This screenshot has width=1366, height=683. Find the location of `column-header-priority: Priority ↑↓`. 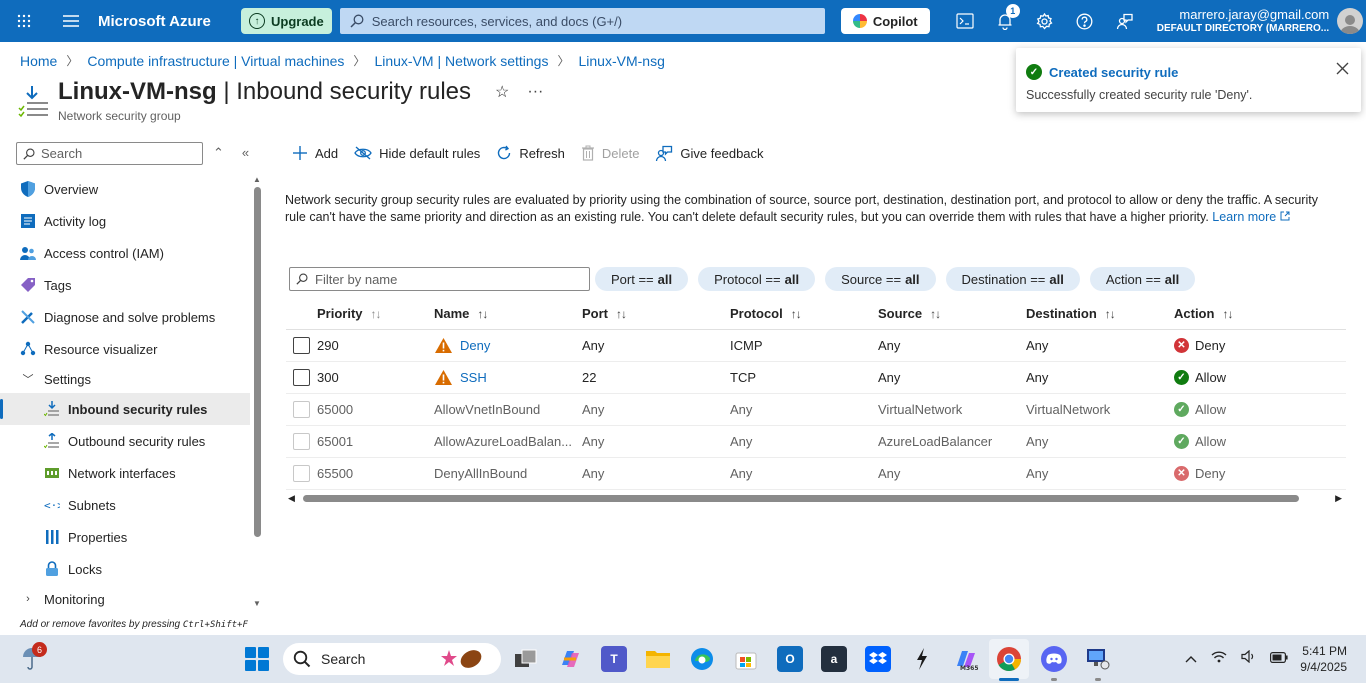

column-header-priority: Priority ↑↓ is located at coordinates (375, 313).